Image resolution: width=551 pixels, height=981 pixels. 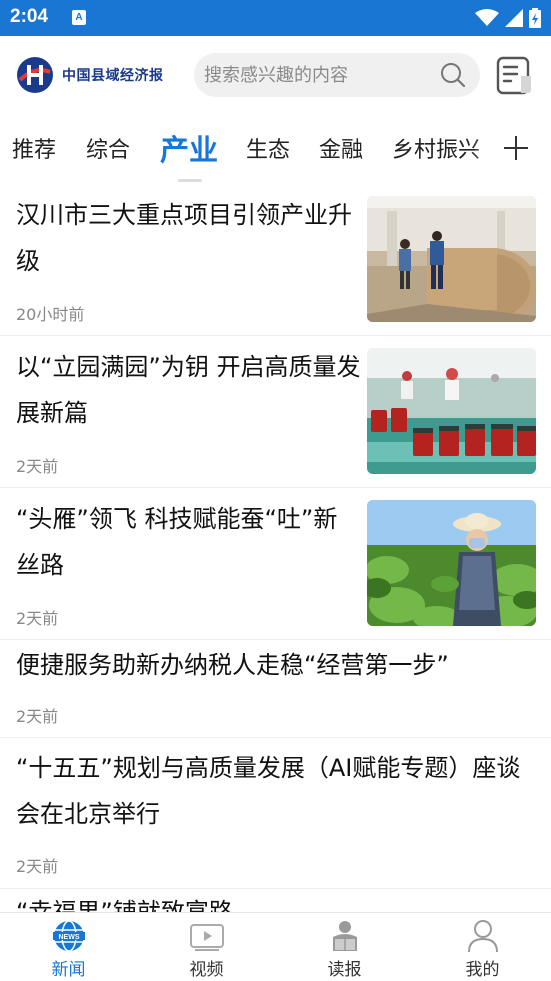 I want to click on news-time: 20小时前, so click(x=50, y=314).